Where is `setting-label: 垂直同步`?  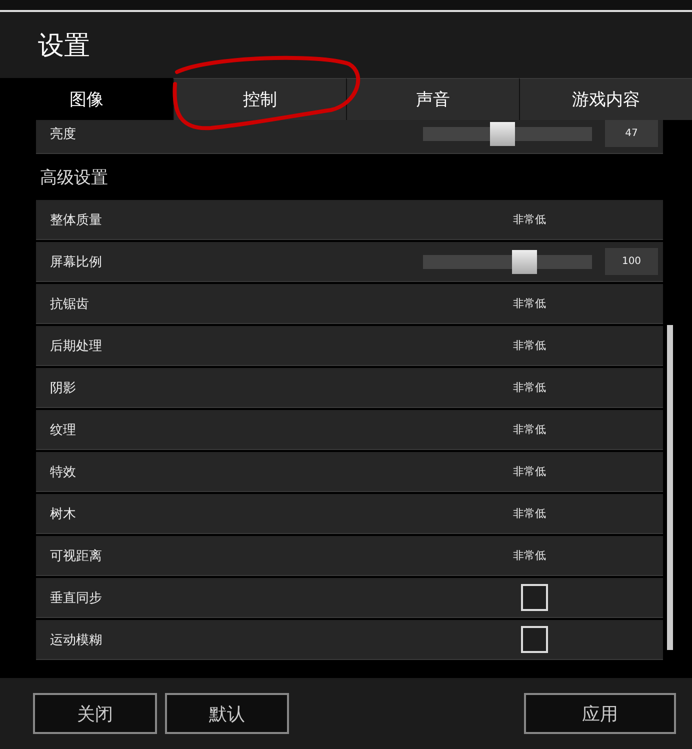 setting-label: 垂直同步 is located at coordinates (76, 598).